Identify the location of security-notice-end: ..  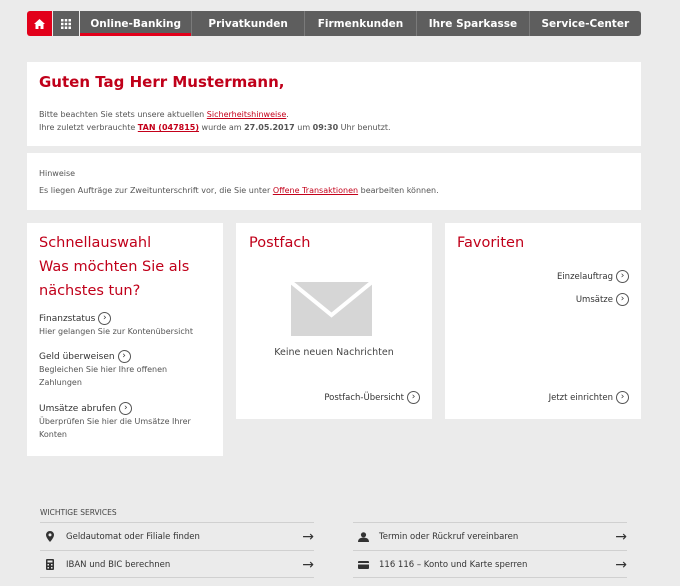
(287, 114).